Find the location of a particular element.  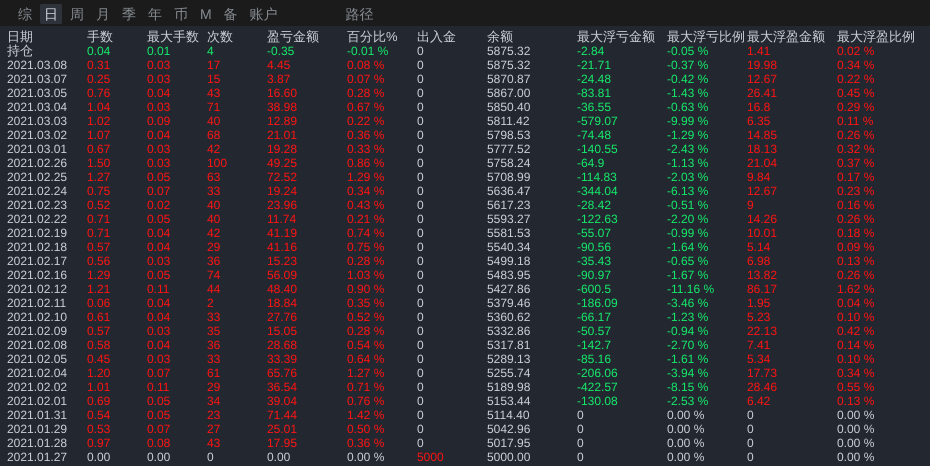

table-cell: -1.43 % is located at coordinates (687, 93).